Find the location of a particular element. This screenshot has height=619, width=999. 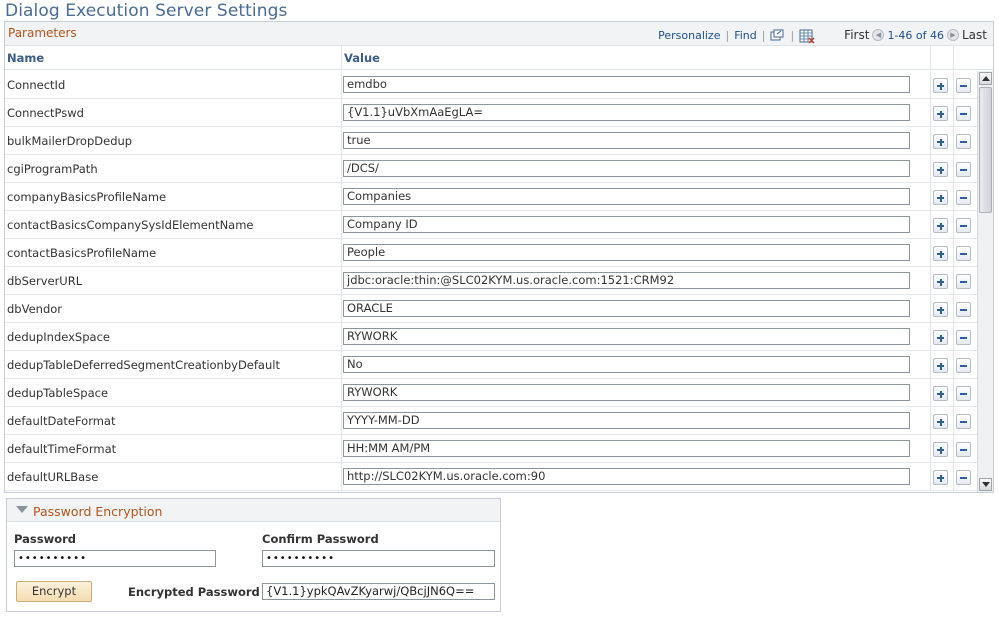

next-icon: ▶ is located at coordinates (953, 35).